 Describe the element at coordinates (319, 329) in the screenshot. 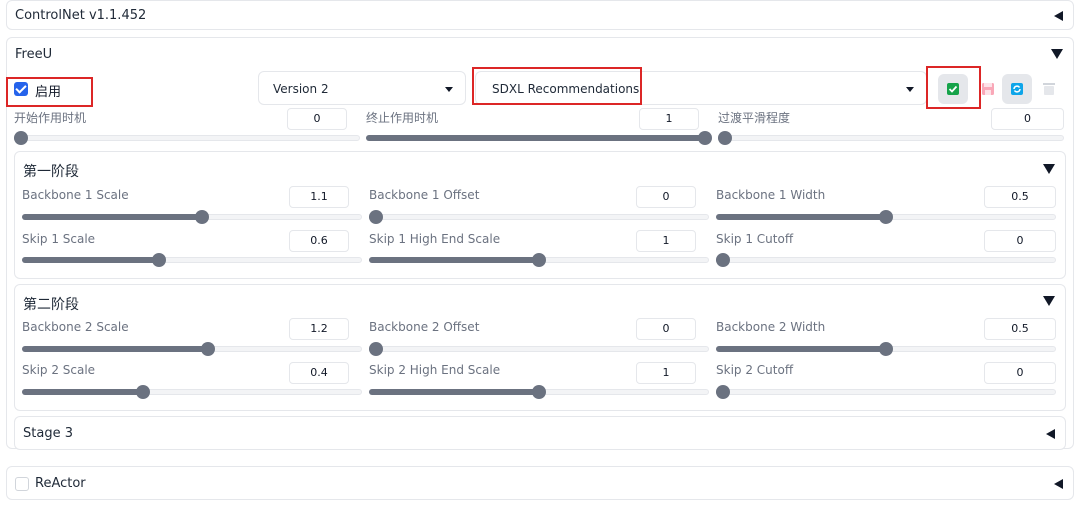

I see `backbone2-scale-input: 1.2` at that location.